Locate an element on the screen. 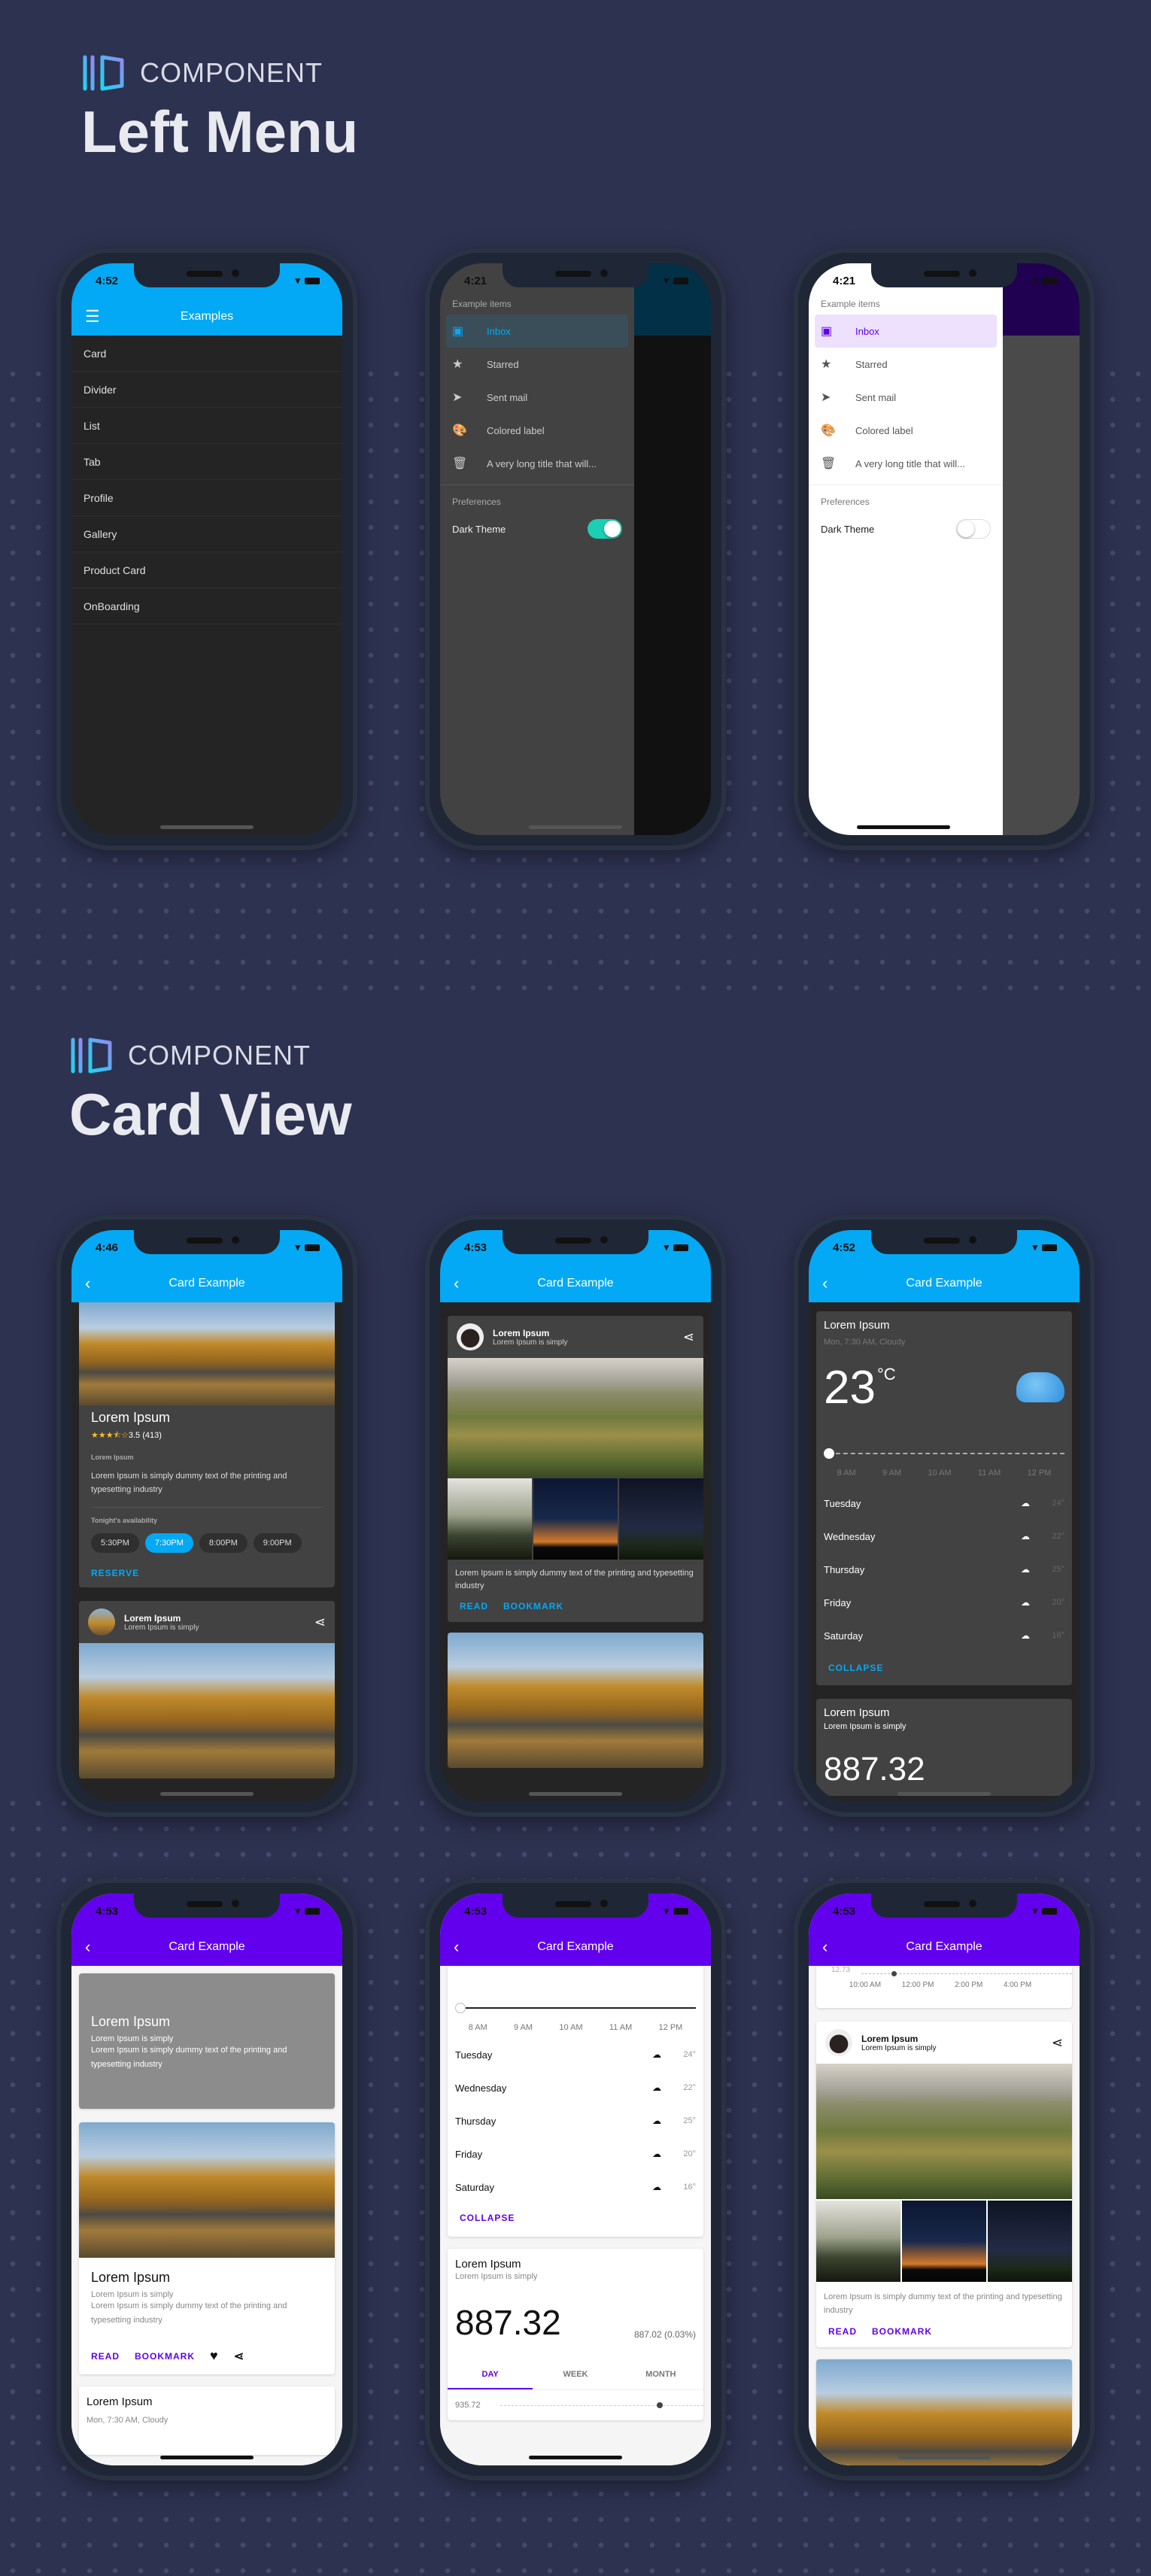 The width and height of the screenshot is (1151, 2576). tab-month: MONTH is located at coordinates (660, 2374).